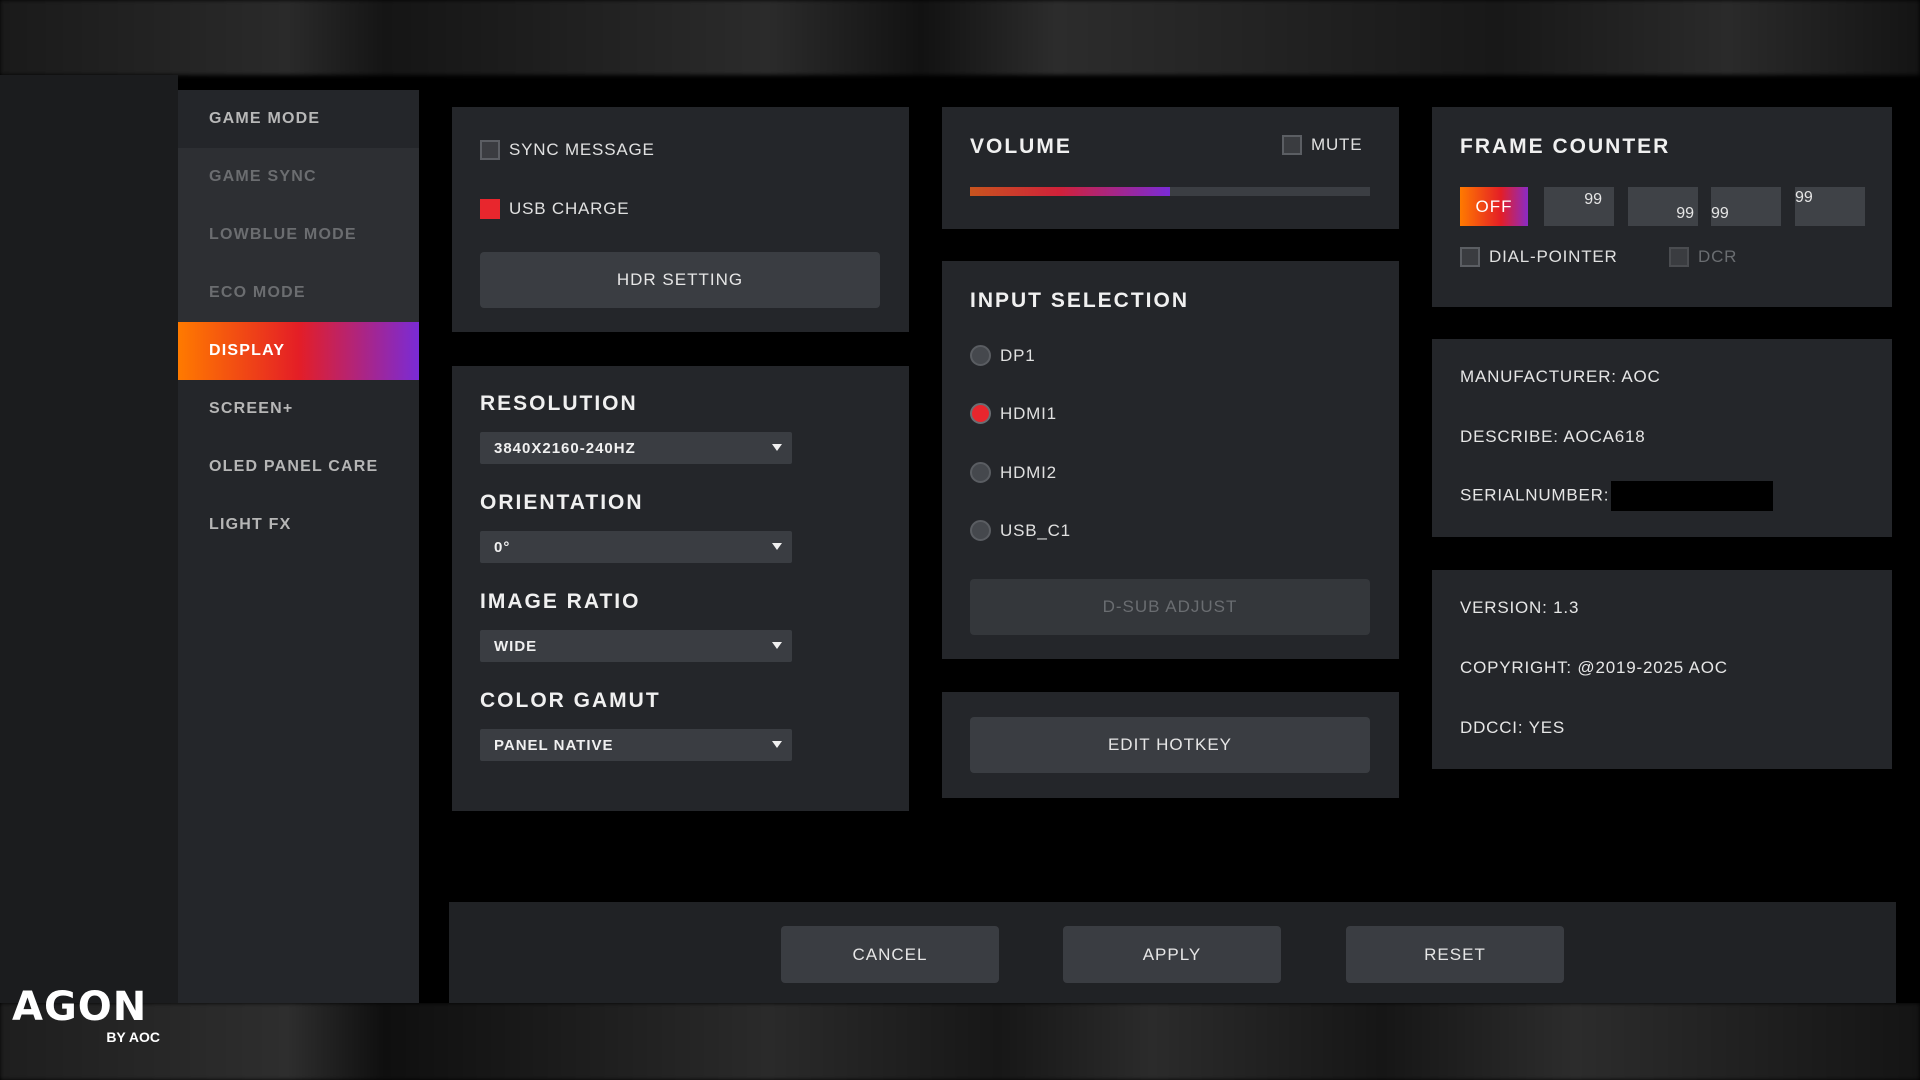 Image resolution: width=1920 pixels, height=1080 pixels. I want to click on orientation-select: 0°, so click(636, 547).